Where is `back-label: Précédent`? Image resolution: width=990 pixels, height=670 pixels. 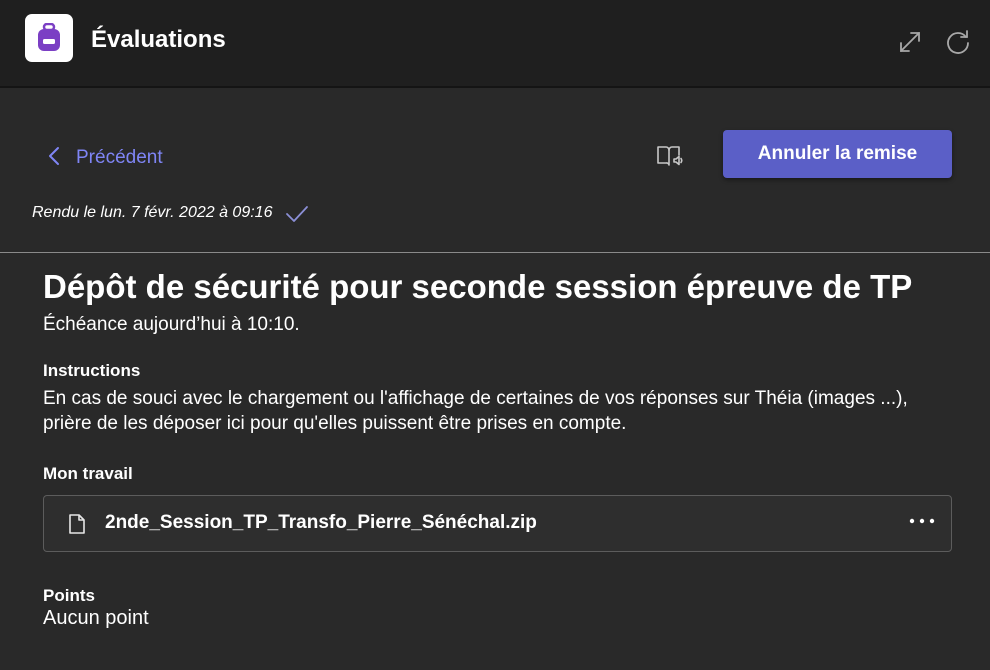
back-label: Précédent is located at coordinates (119, 157).